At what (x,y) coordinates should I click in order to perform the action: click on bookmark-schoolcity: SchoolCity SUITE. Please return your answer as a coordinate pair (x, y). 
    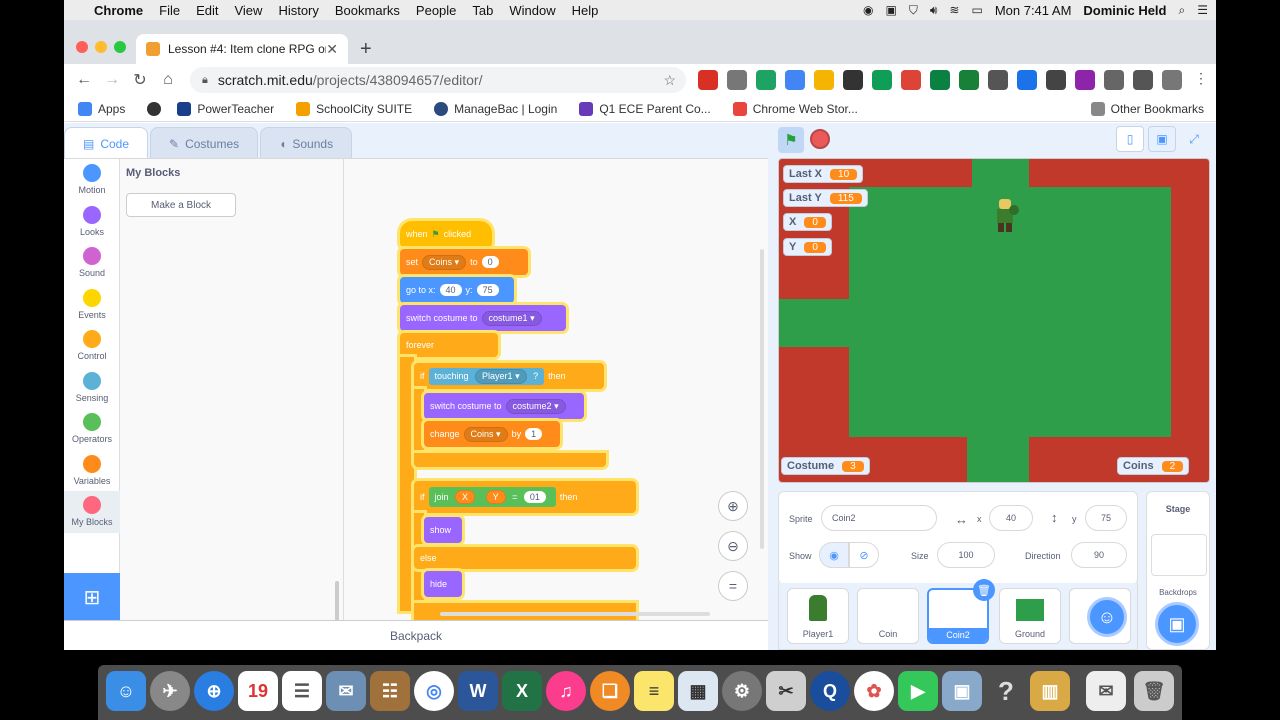
    Looking at the image, I should click on (354, 108).